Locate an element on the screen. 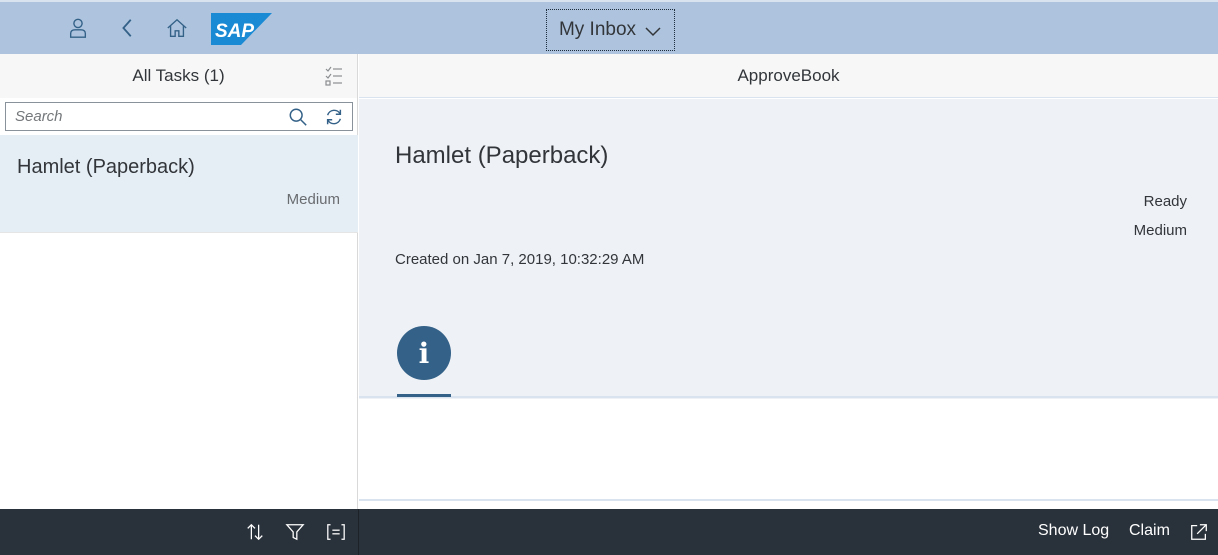  sap-logo-text: SAP is located at coordinates (234, 31).